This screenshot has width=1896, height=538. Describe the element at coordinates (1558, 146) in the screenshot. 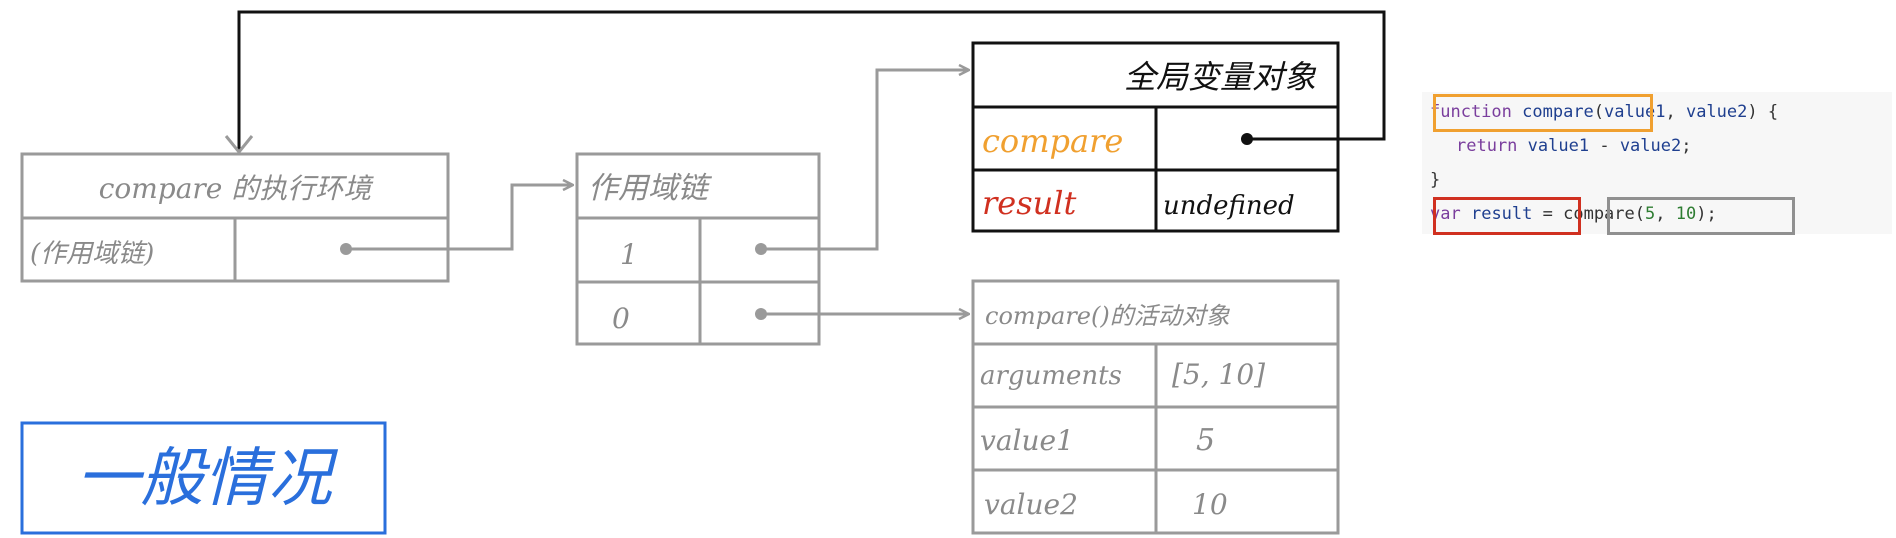

I see `code-return-a: value1` at that location.